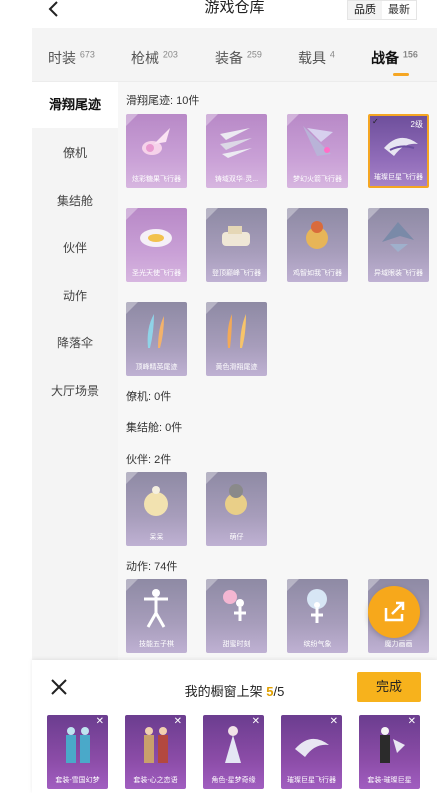 The height and width of the screenshot is (793, 437). I want to click on section-title: 集结舱: 0件, so click(154, 428).